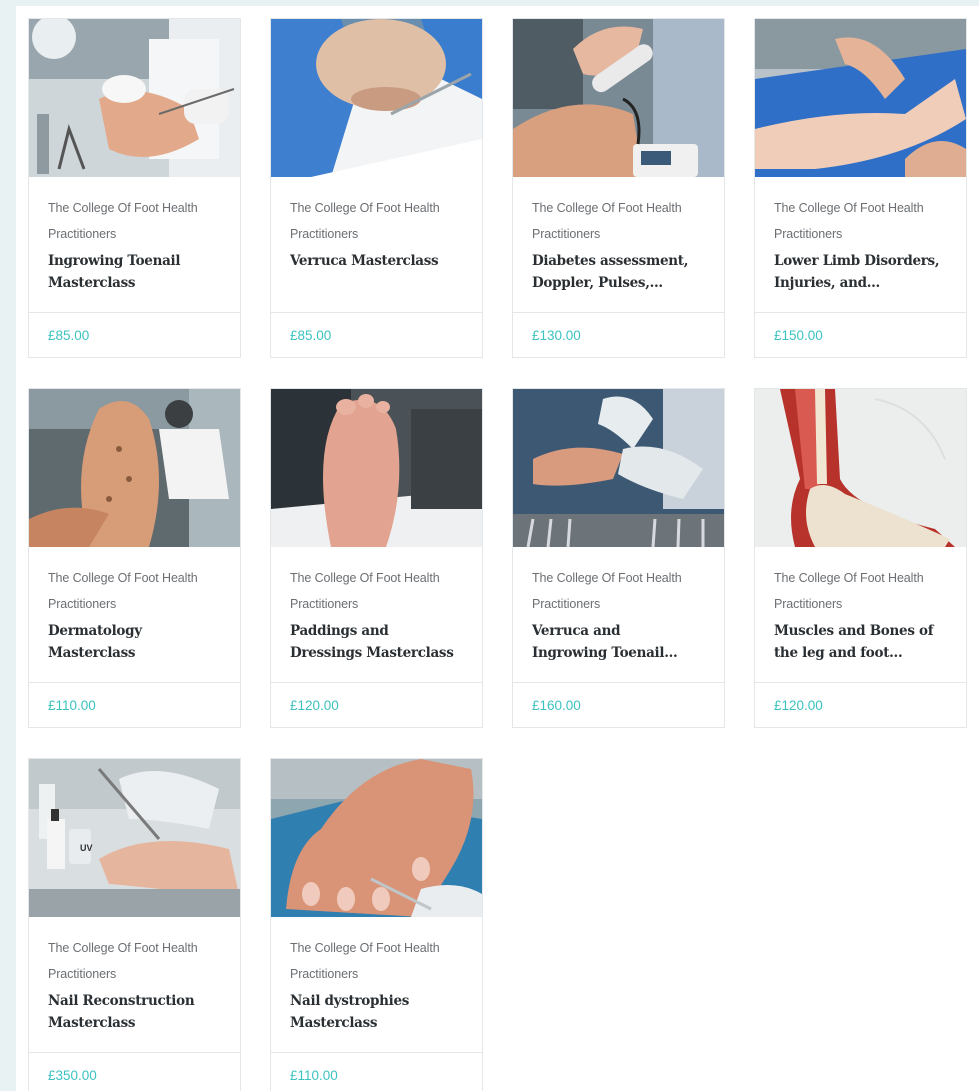 The width and height of the screenshot is (979, 1091). Describe the element at coordinates (576, 631) in the screenshot. I see `title-line: Verruca and` at that location.